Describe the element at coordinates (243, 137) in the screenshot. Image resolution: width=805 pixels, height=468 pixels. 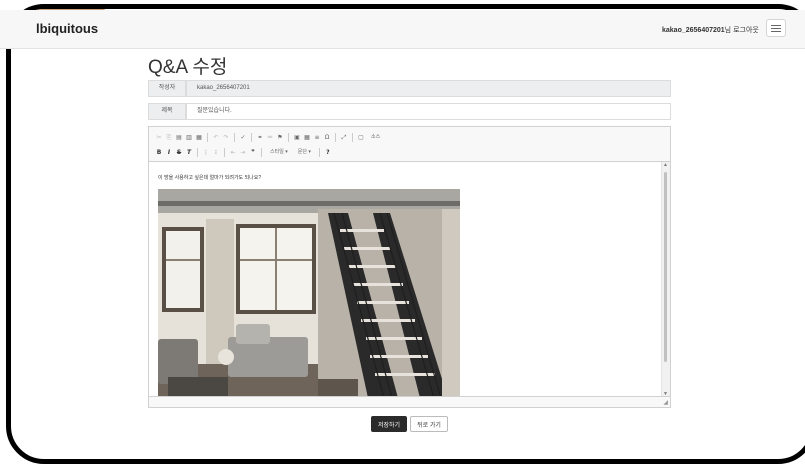
I see `spellcheck-icon: ✓` at that location.